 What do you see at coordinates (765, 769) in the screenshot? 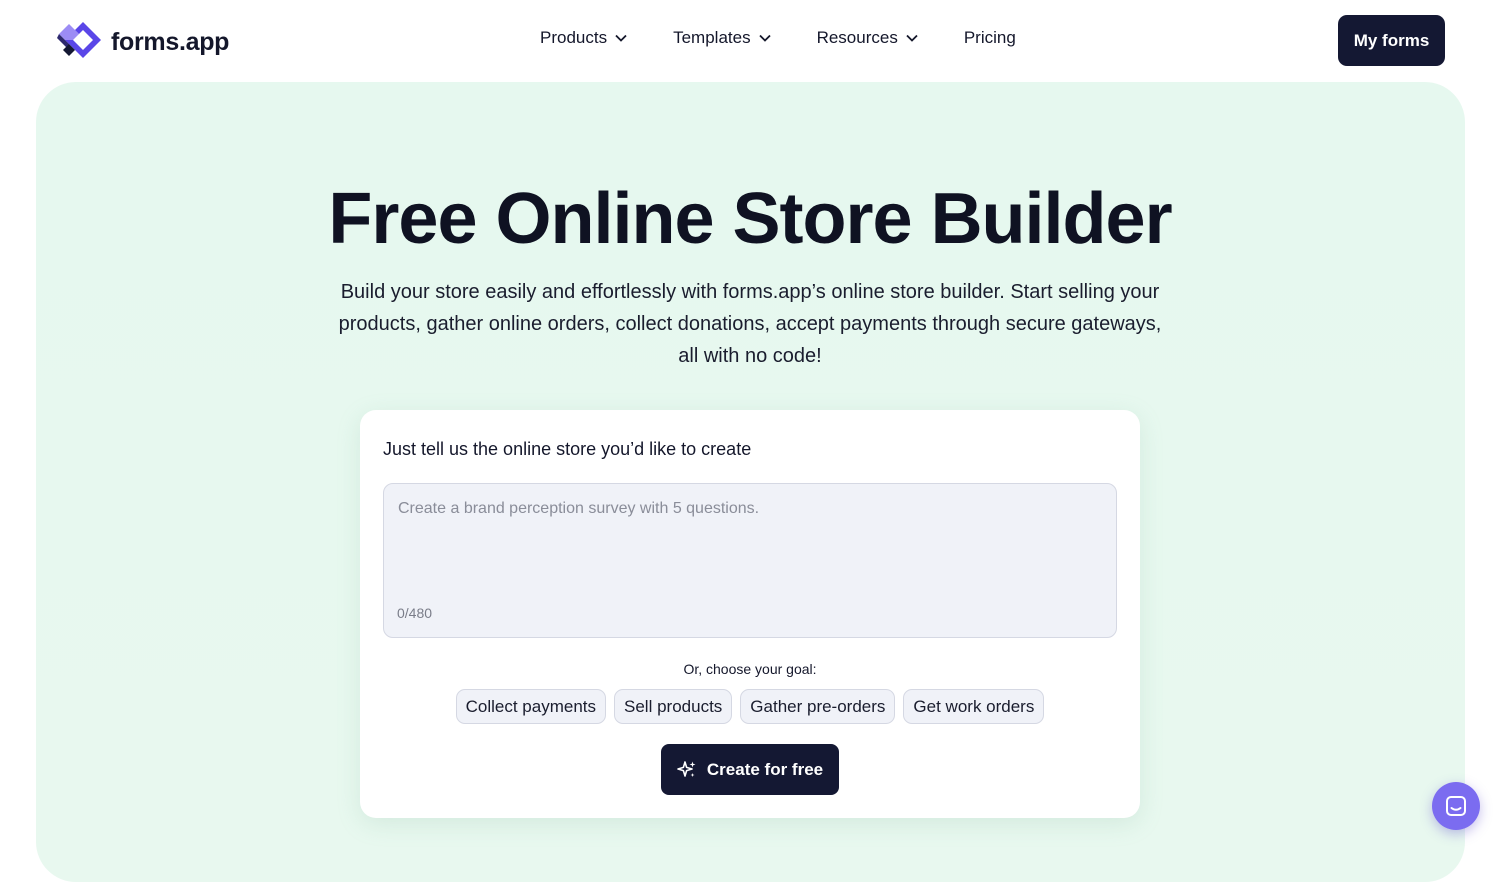
I see `create-button-label: Create for free` at bounding box center [765, 769].